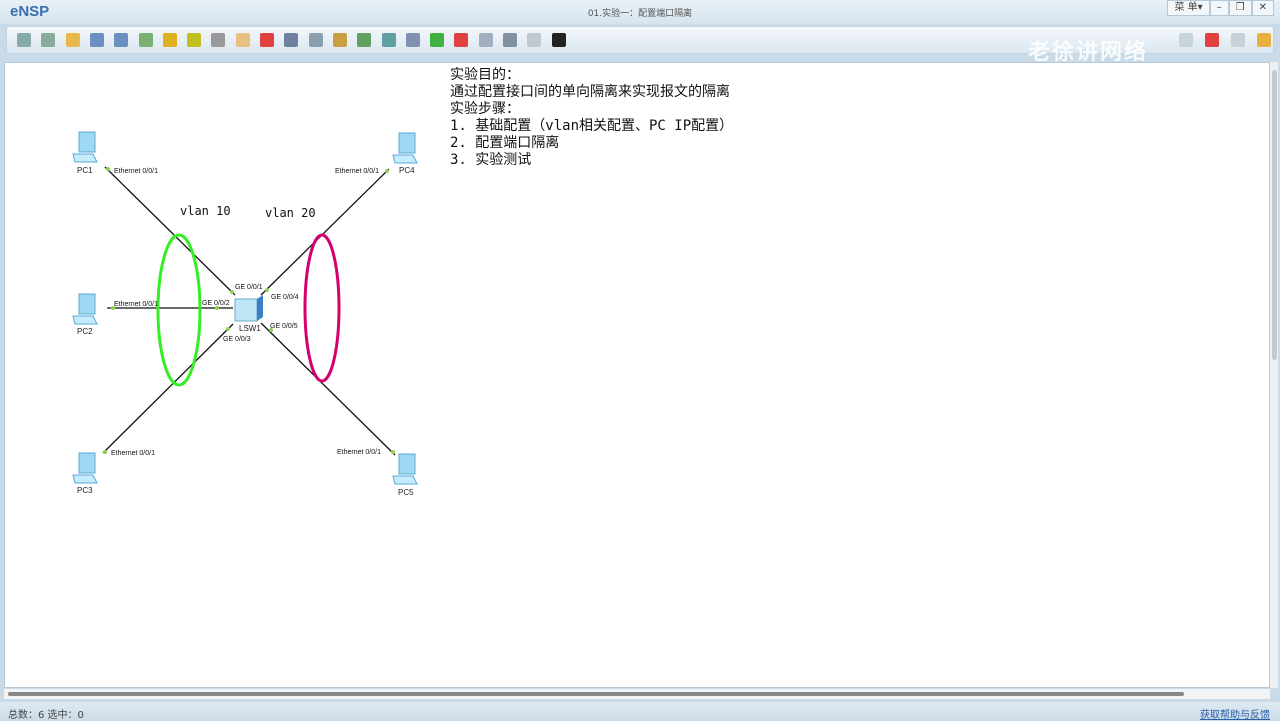 The height and width of the screenshot is (721, 1280). What do you see at coordinates (339, 40) in the screenshot?
I see `rectangle-icon` at bounding box center [339, 40].